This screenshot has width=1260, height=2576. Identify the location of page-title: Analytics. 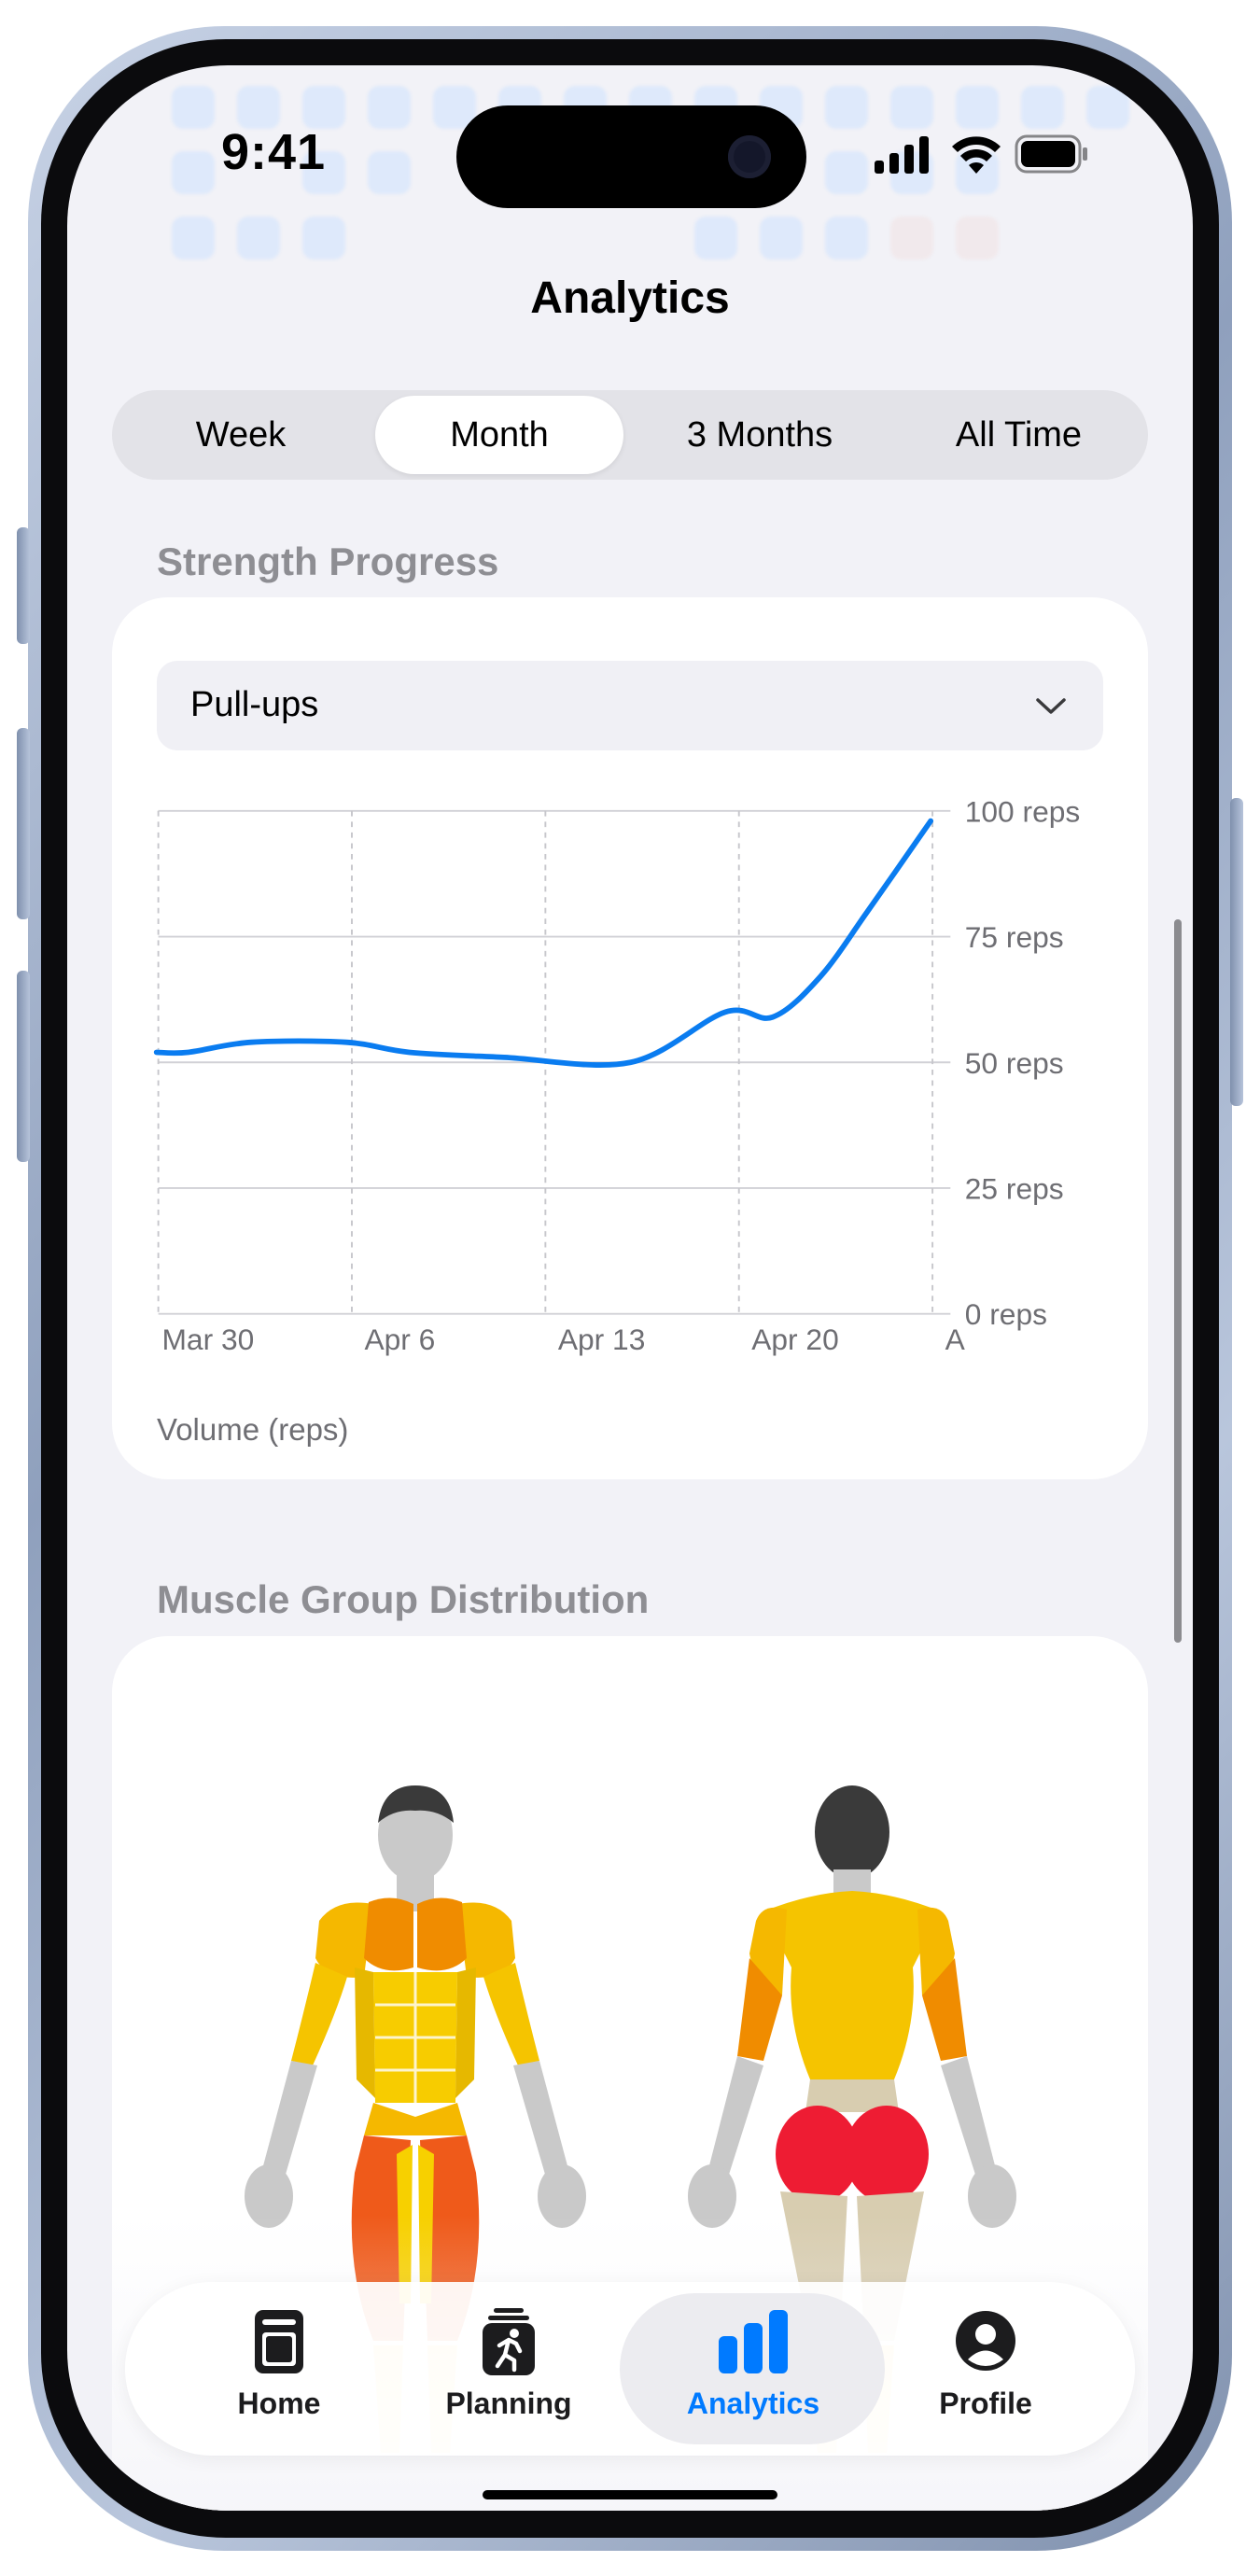
(630, 298).